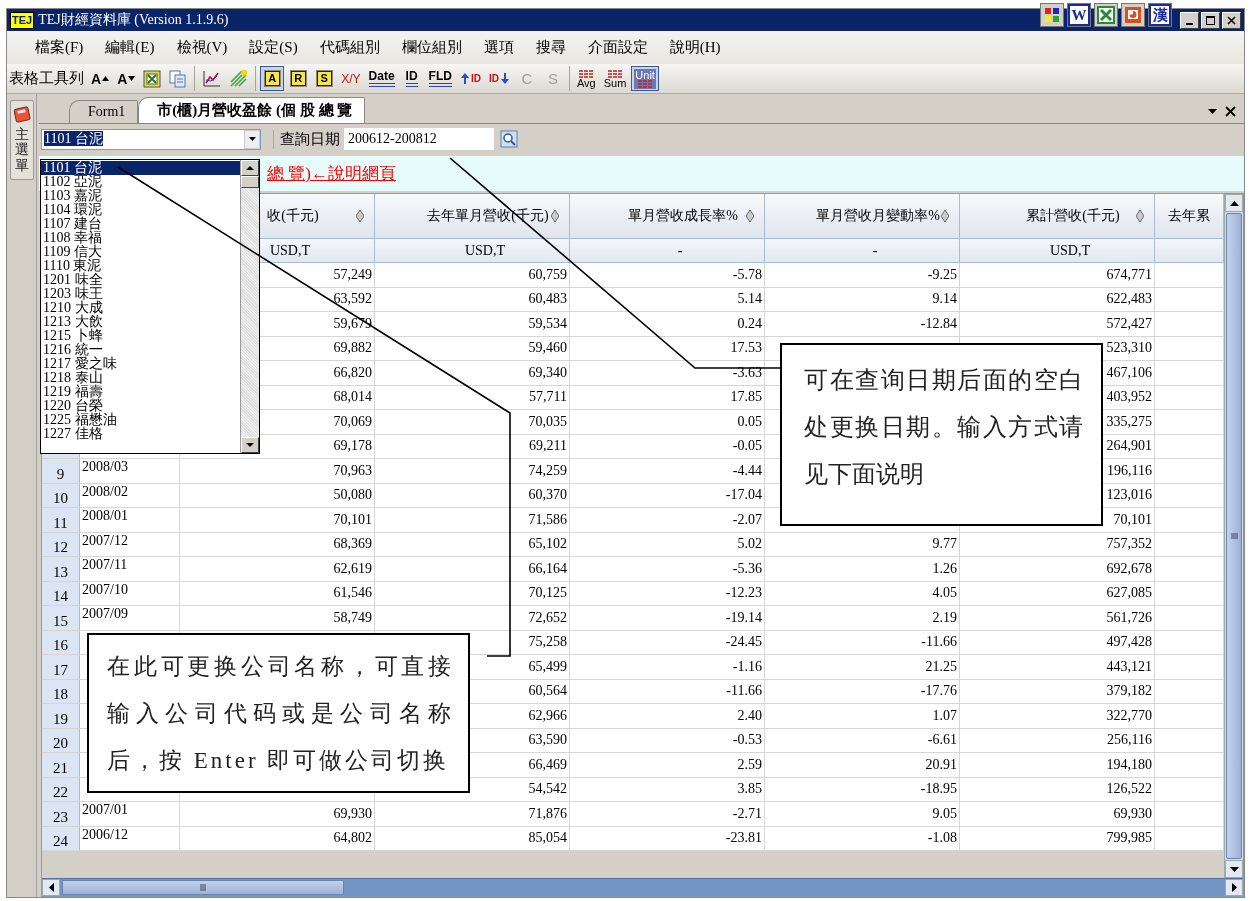  Describe the element at coordinates (1057, 716) in the screenshot. I see `table-cell: 322,770` at that location.